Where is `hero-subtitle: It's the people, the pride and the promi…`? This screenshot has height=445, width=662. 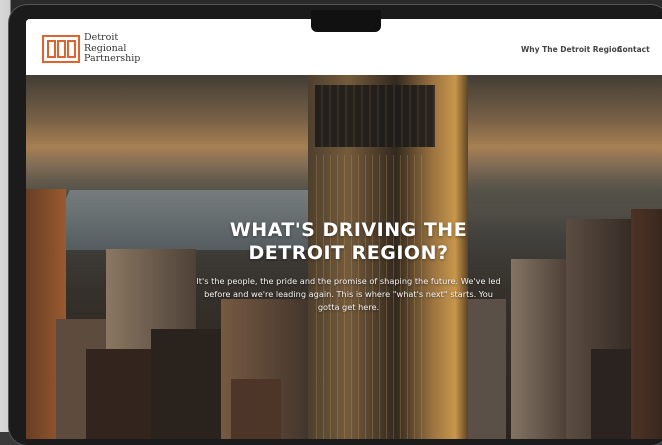 hero-subtitle: It's the people, the pride and the promi… is located at coordinates (348, 294).